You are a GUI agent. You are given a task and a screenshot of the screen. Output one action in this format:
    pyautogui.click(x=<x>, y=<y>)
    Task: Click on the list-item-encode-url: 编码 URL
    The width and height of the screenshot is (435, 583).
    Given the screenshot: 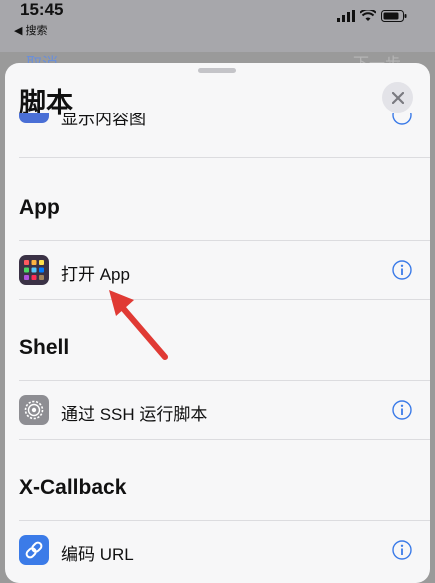 What is the action you would take?
    pyautogui.click(x=217, y=550)
    